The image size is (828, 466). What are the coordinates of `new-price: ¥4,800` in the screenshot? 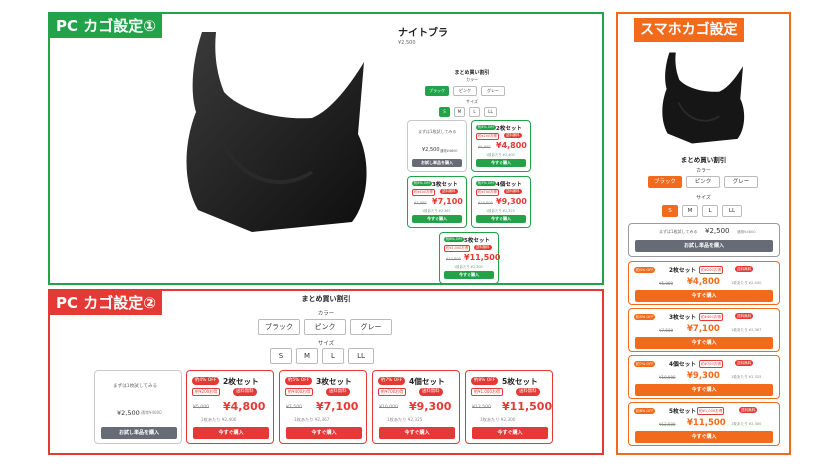 It's located at (244, 406).